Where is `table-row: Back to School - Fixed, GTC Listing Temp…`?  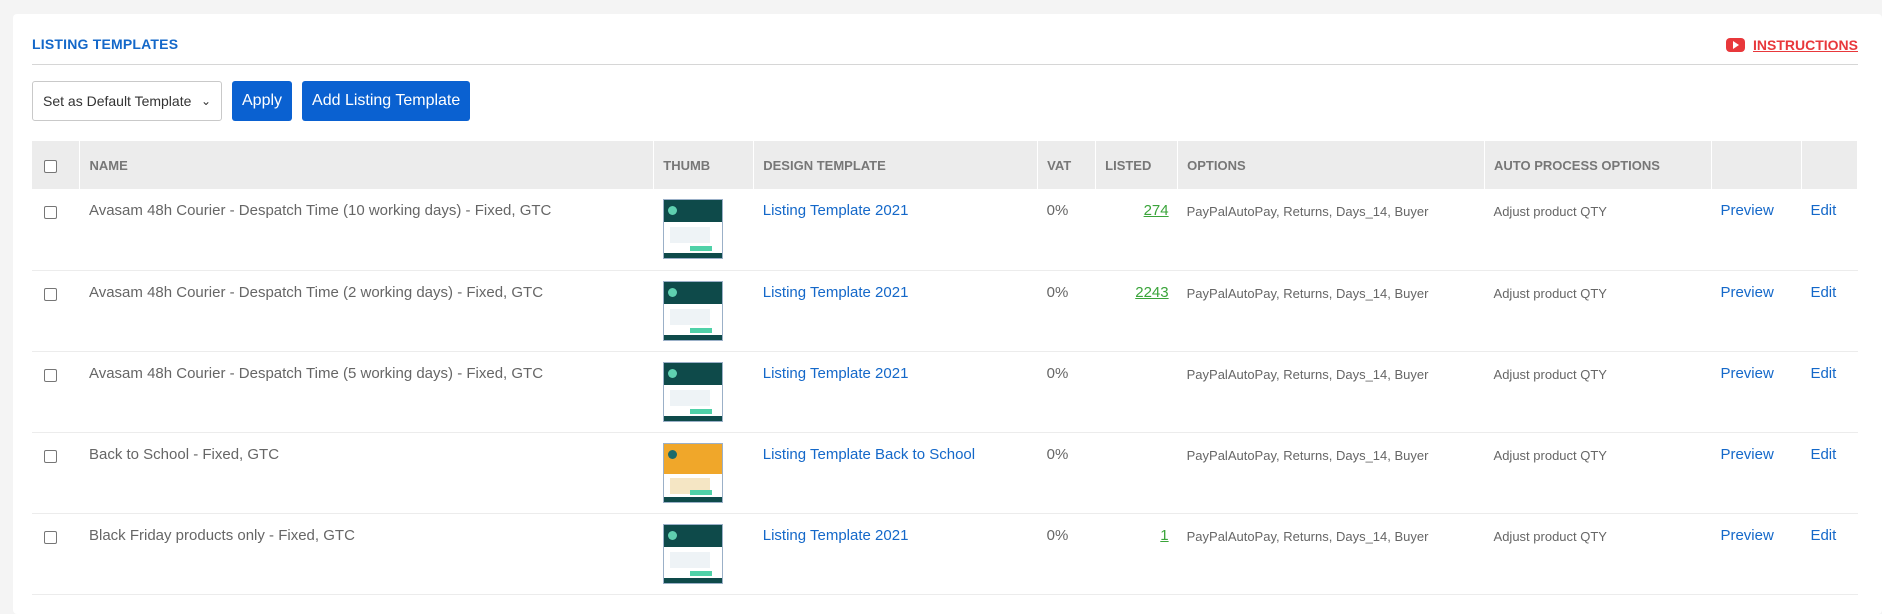 table-row: Back to School - Fixed, GTC Listing Temp… is located at coordinates (945, 473).